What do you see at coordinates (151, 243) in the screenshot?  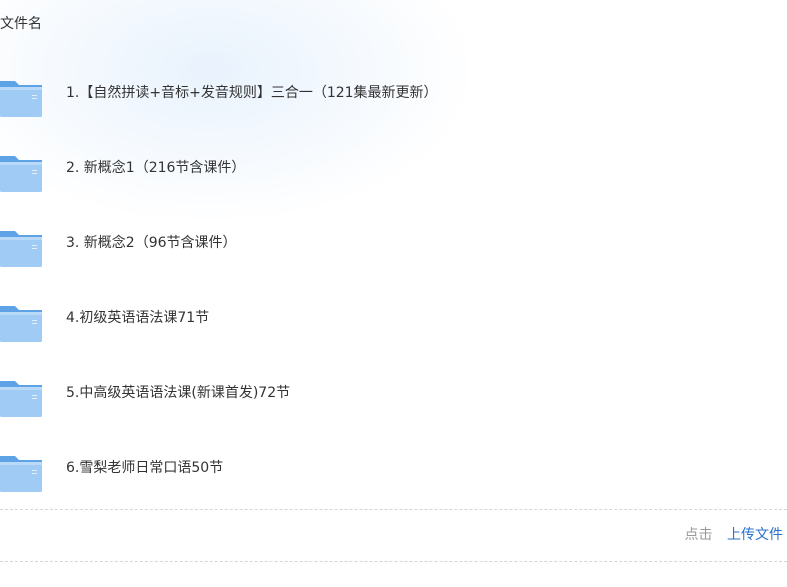 I see `file-name: 3. 新概念2（96节含课件）` at bounding box center [151, 243].